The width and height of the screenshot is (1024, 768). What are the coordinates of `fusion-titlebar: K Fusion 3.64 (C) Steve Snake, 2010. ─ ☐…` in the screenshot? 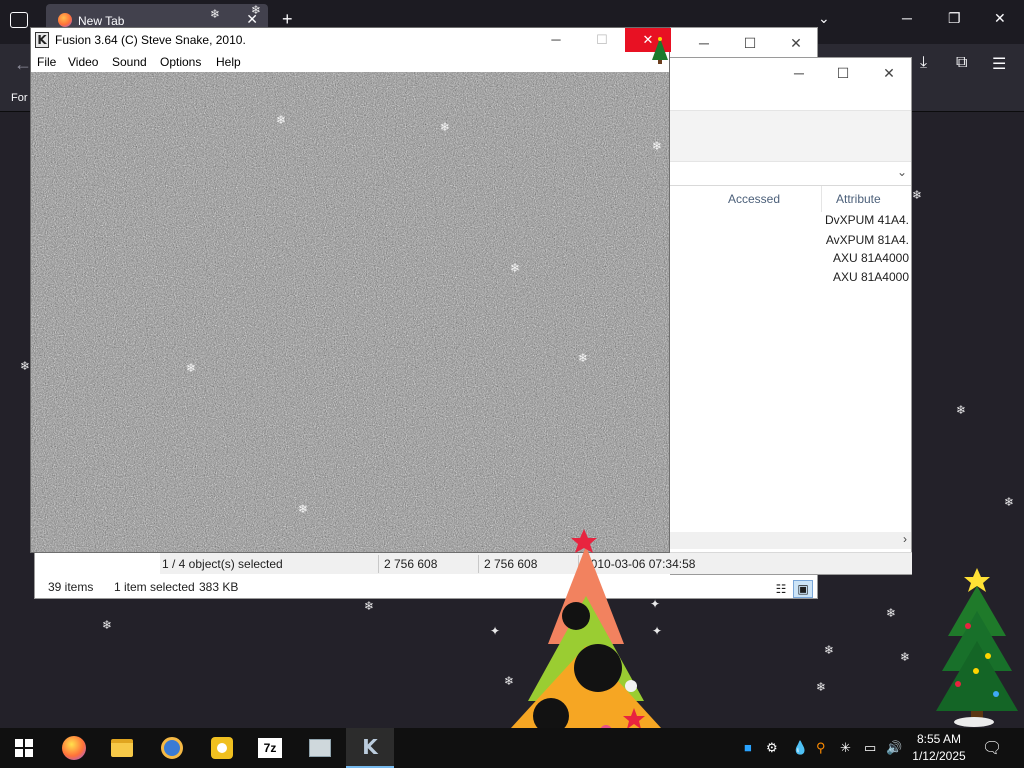 It's located at (351, 40).